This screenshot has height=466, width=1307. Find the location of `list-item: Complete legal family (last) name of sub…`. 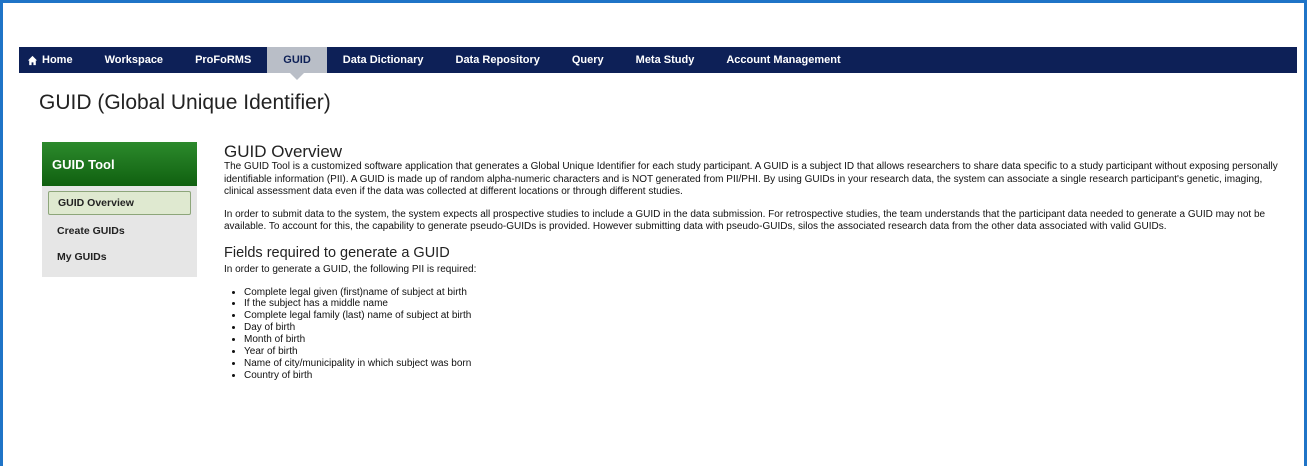

list-item: Complete legal family (last) name of sub… is located at coordinates (769, 316).